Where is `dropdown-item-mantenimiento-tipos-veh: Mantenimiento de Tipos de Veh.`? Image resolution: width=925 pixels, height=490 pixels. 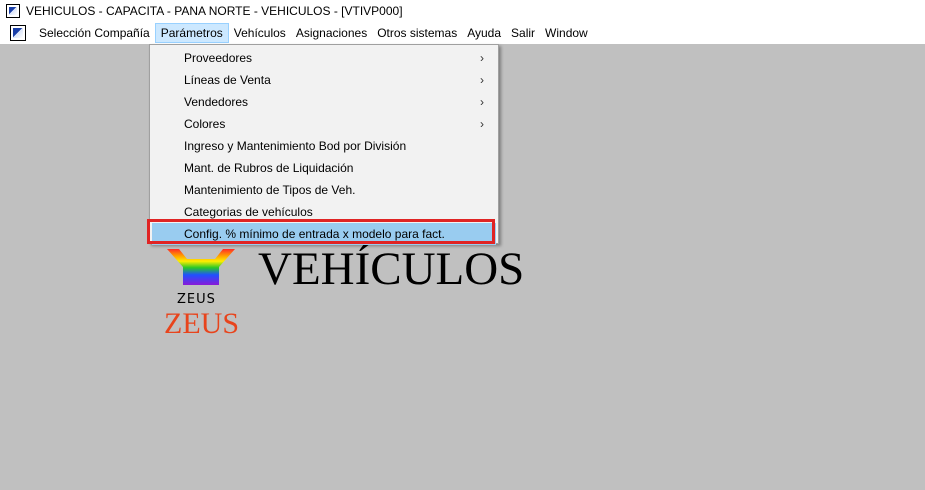 dropdown-item-mantenimiento-tipos-veh: Mantenimiento de Tipos de Veh. is located at coordinates (324, 190).